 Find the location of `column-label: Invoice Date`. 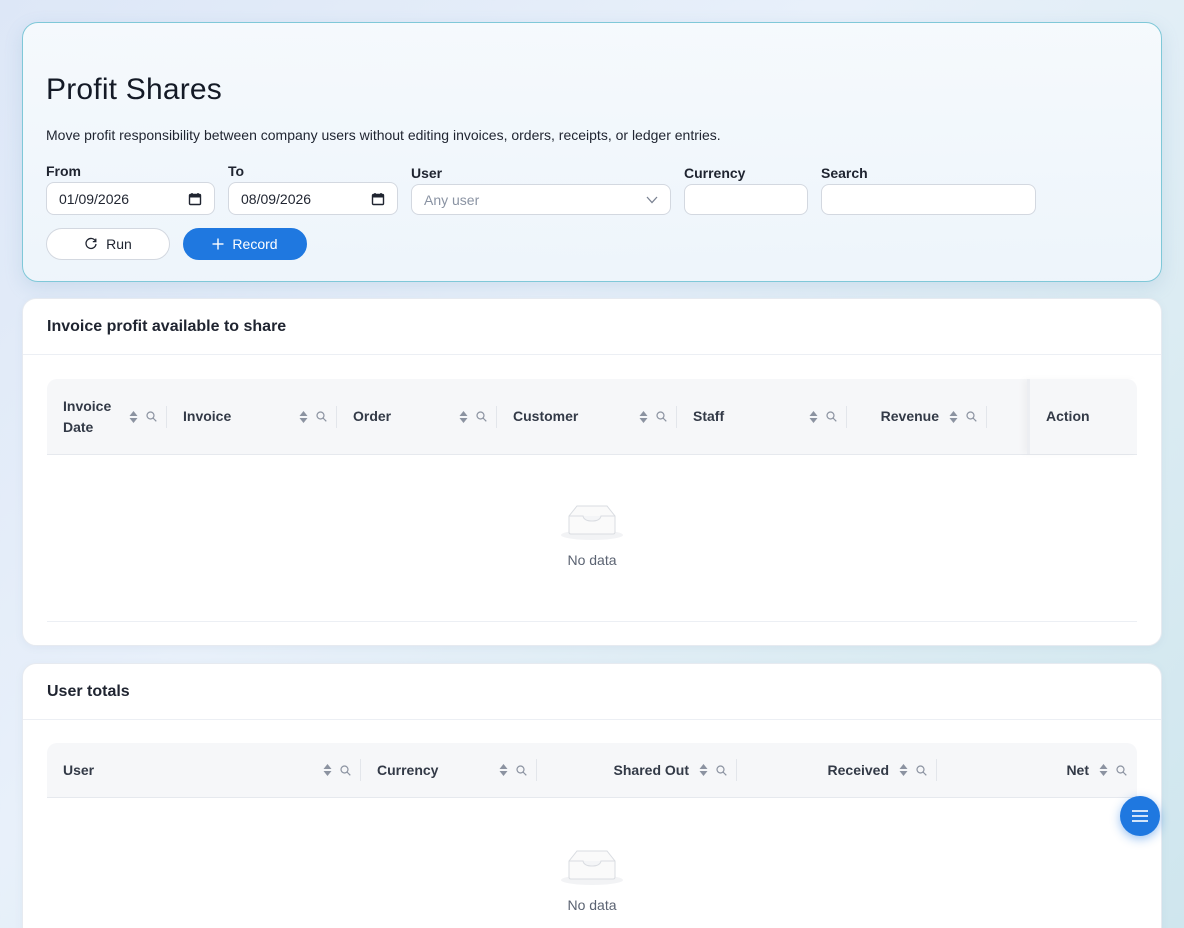

column-label: Invoice Date is located at coordinates (87, 416).